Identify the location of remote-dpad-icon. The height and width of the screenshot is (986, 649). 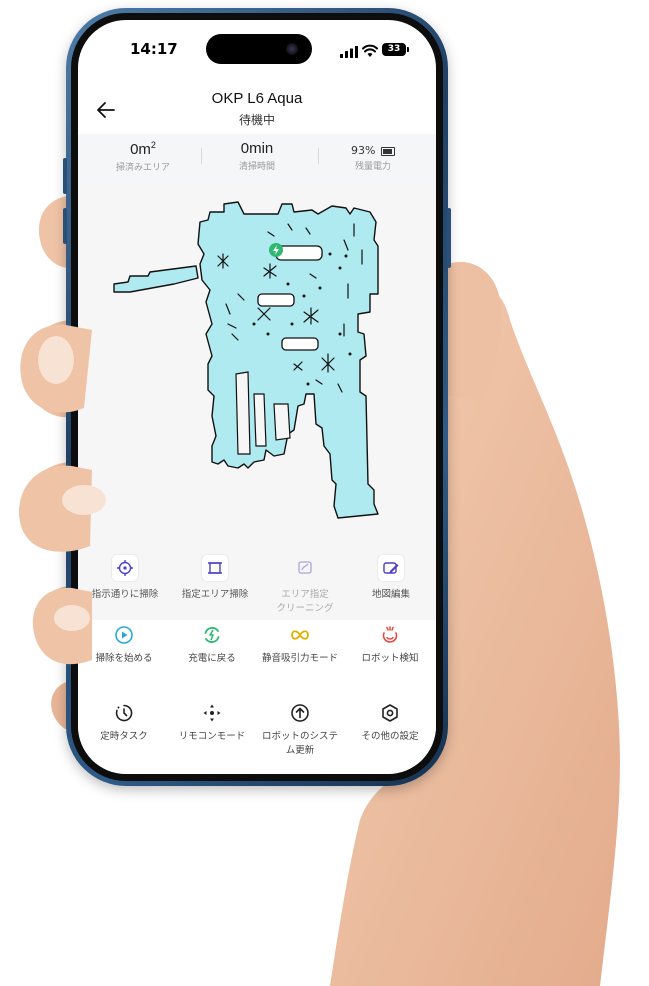
(212, 713).